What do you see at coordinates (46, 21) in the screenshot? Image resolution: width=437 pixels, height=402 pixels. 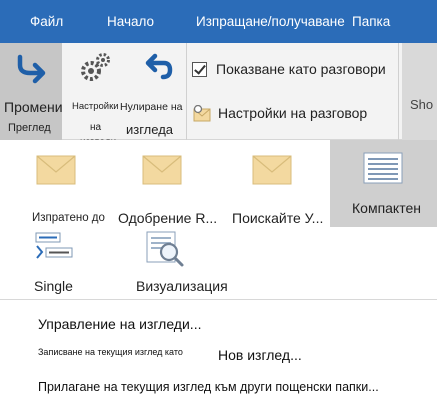 I see `tab-file: Файл` at bounding box center [46, 21].